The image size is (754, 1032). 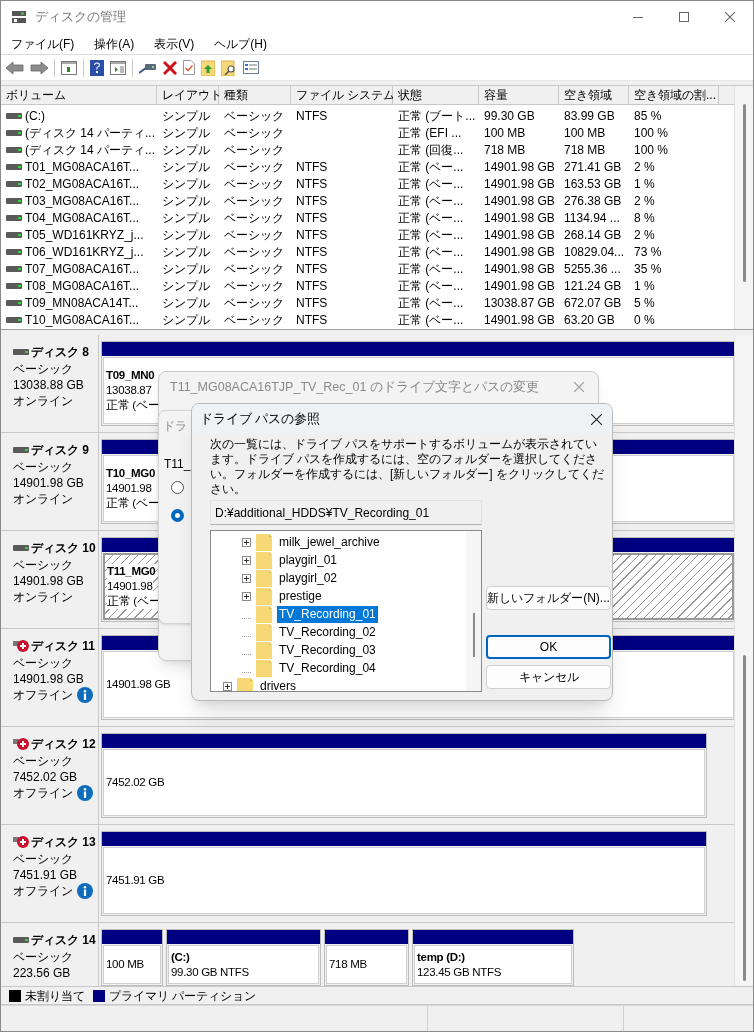 I want to click on legend-label: 未割り当て, so click(x=55, y=996).